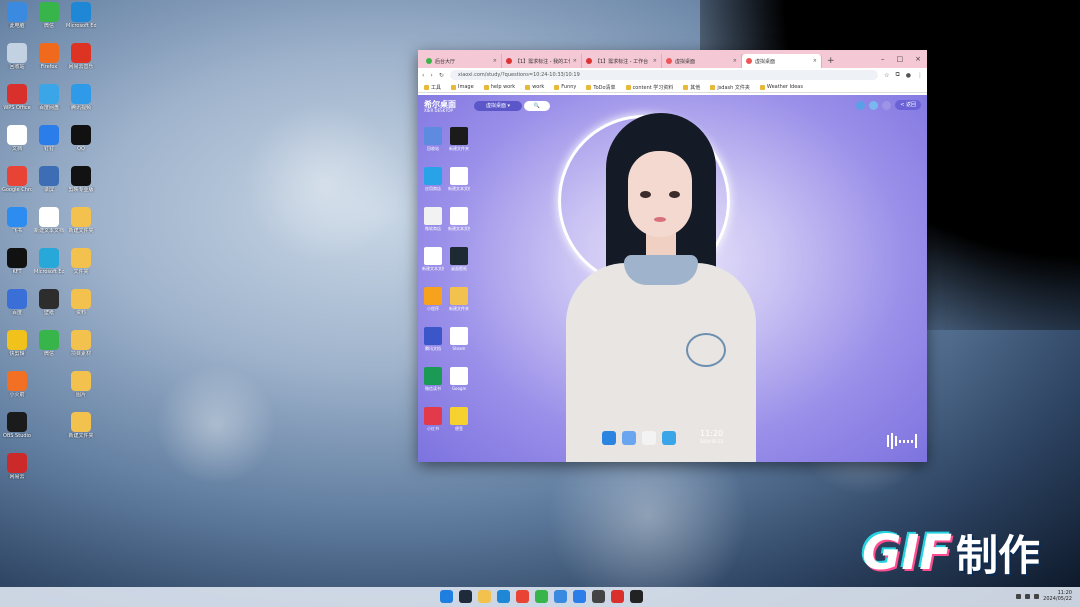  I want to click on desktop-icon: 百度网盘, so click(49, 103).